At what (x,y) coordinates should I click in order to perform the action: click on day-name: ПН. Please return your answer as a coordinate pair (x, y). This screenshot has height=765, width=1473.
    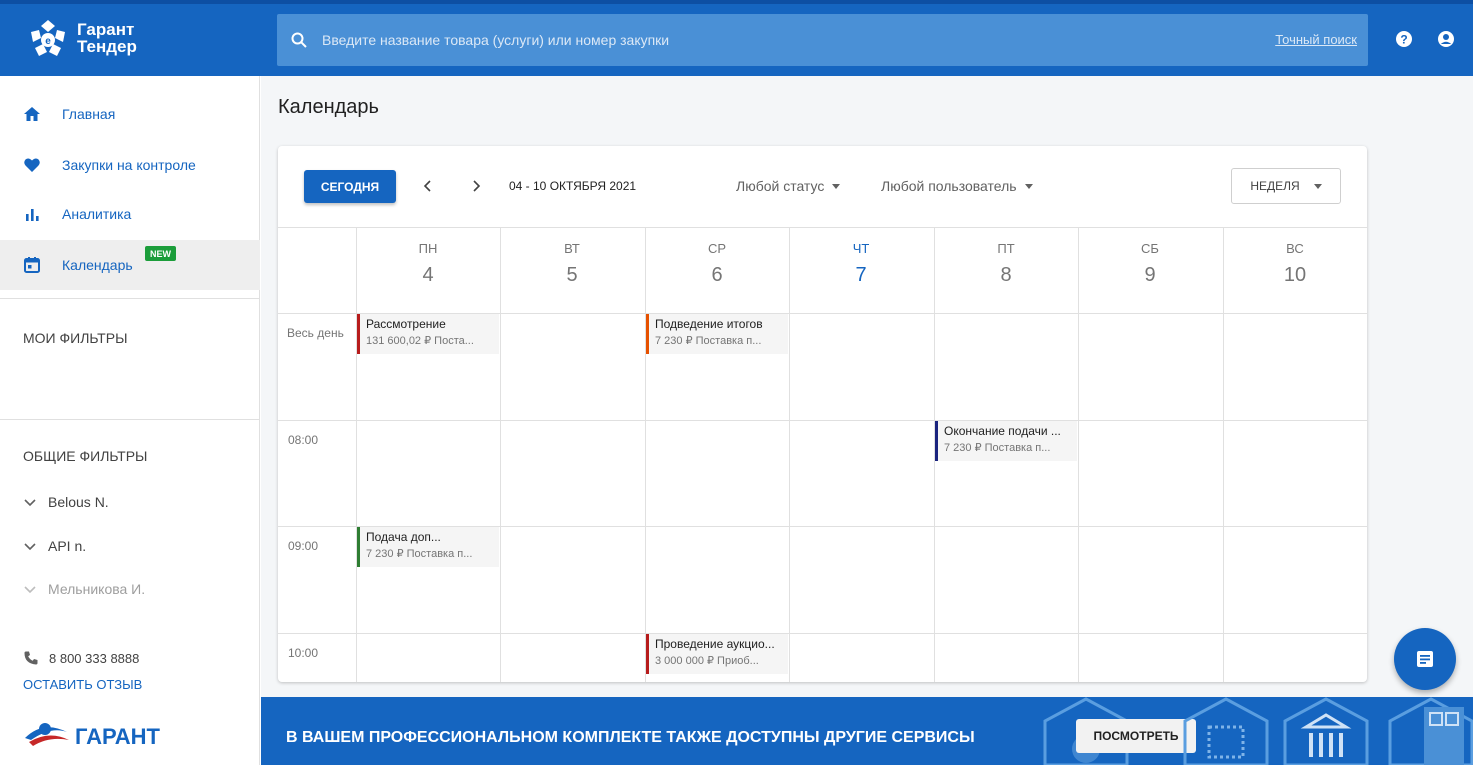
    Looking at the image, I should click on (428, 248).